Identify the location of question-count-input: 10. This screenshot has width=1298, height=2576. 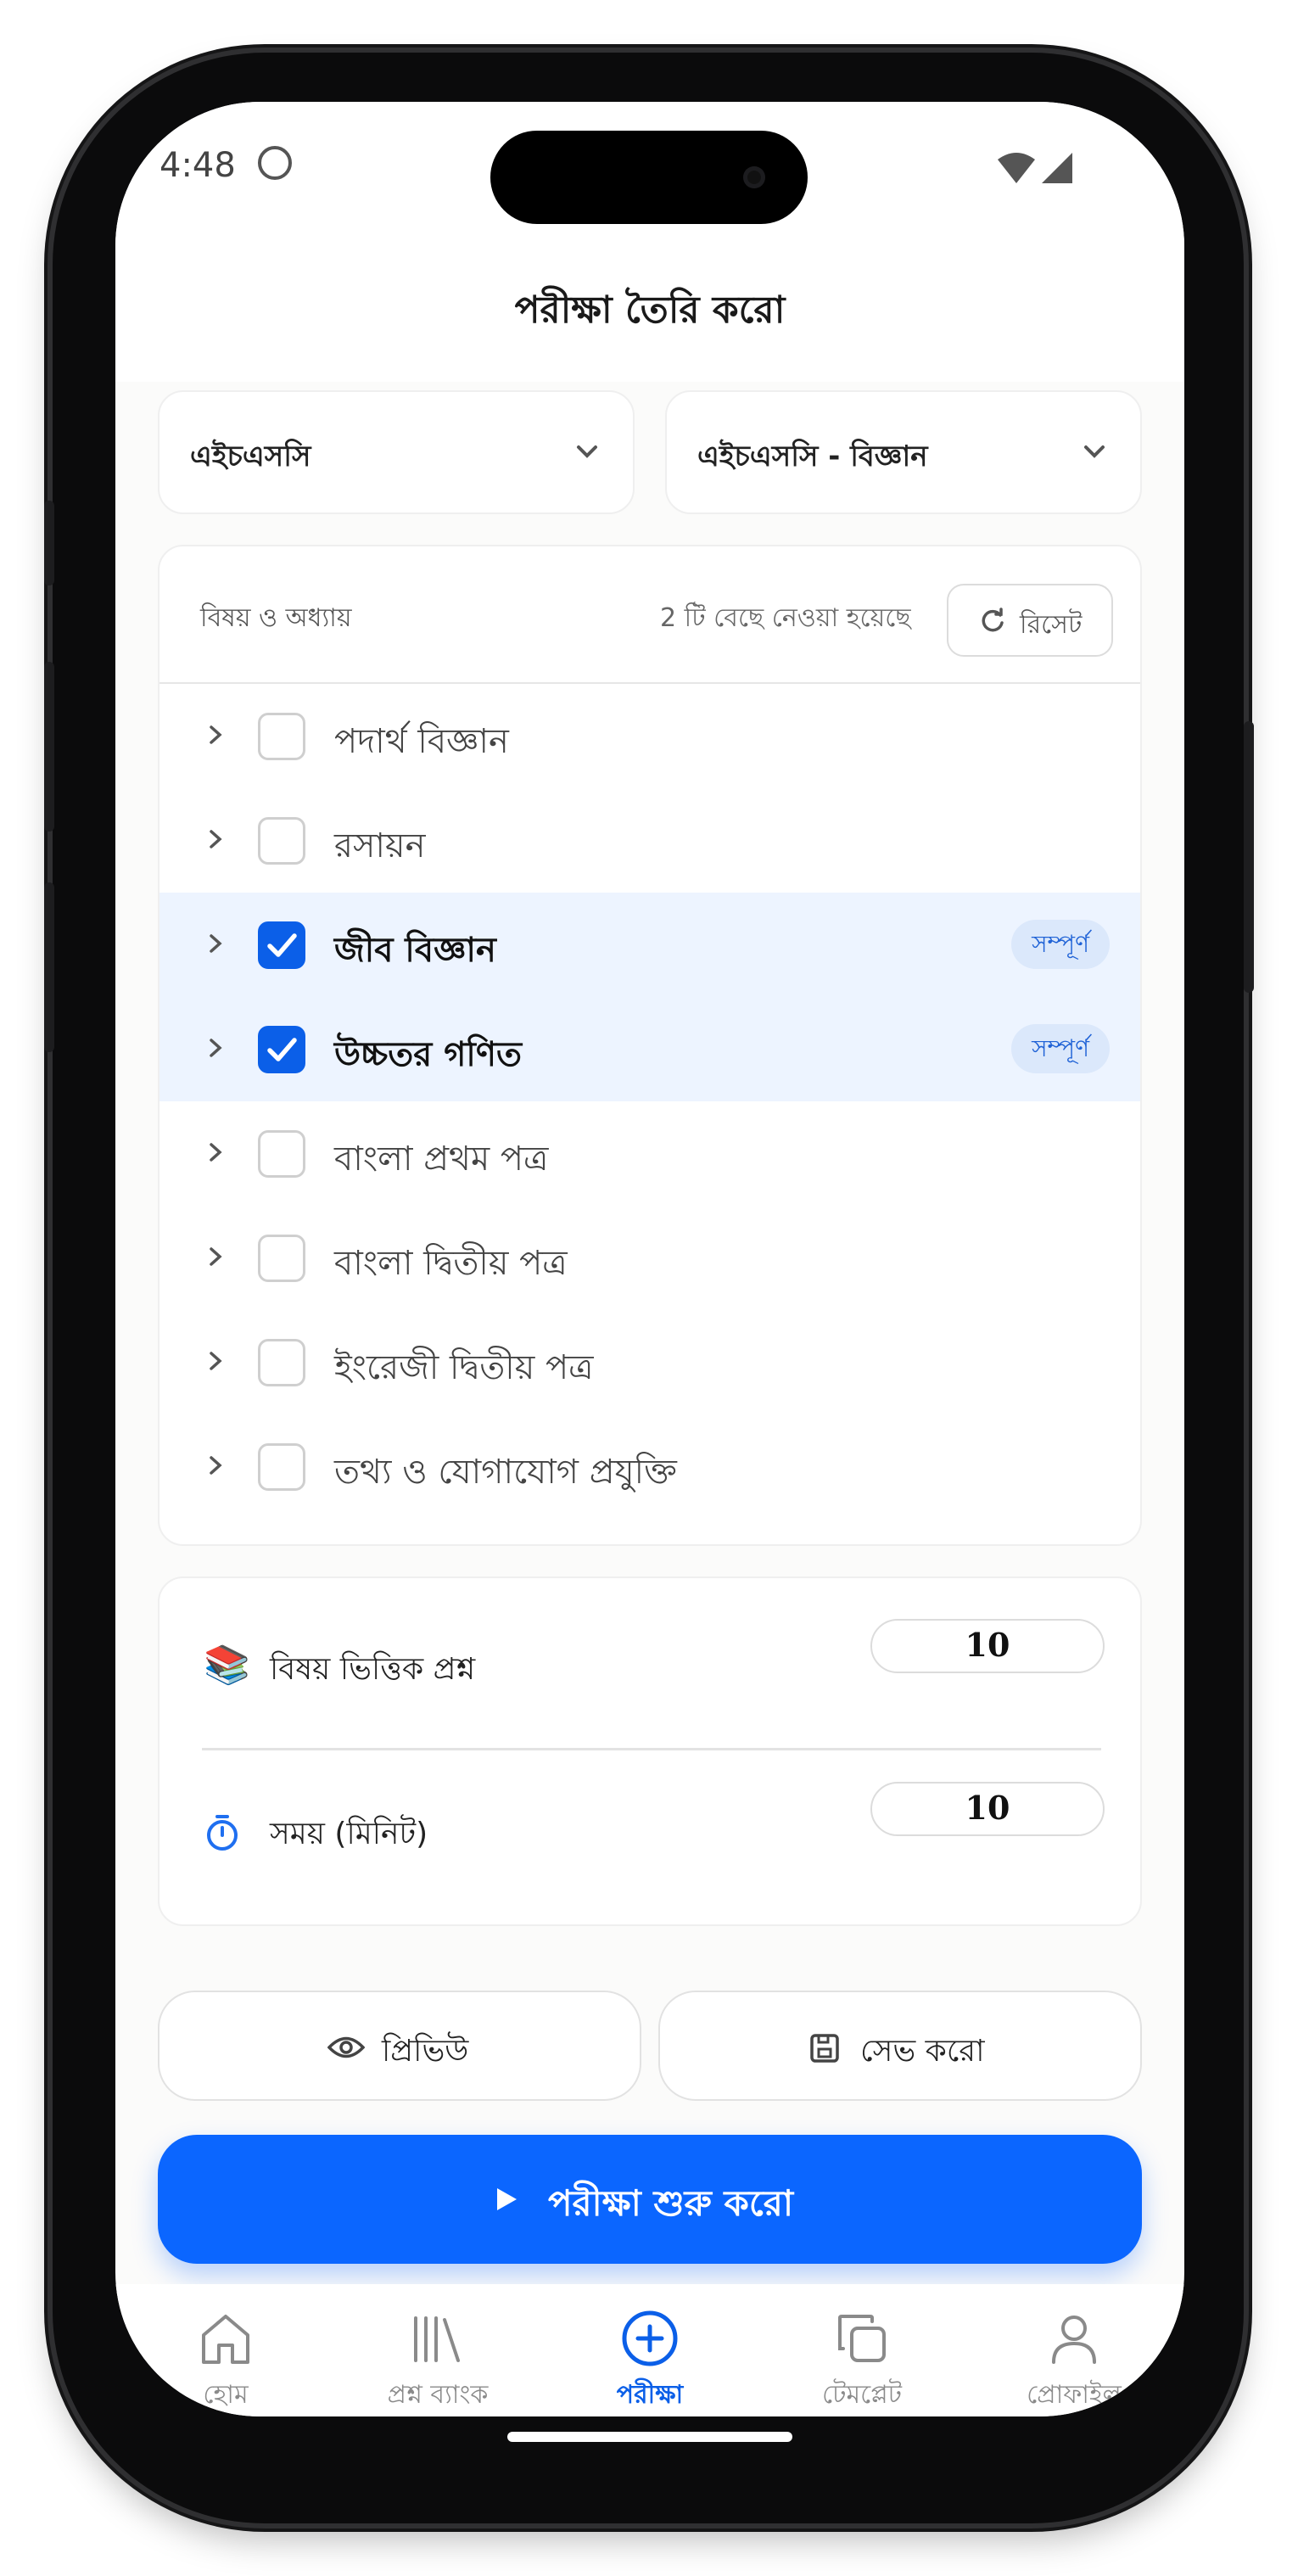
(987, 1646).